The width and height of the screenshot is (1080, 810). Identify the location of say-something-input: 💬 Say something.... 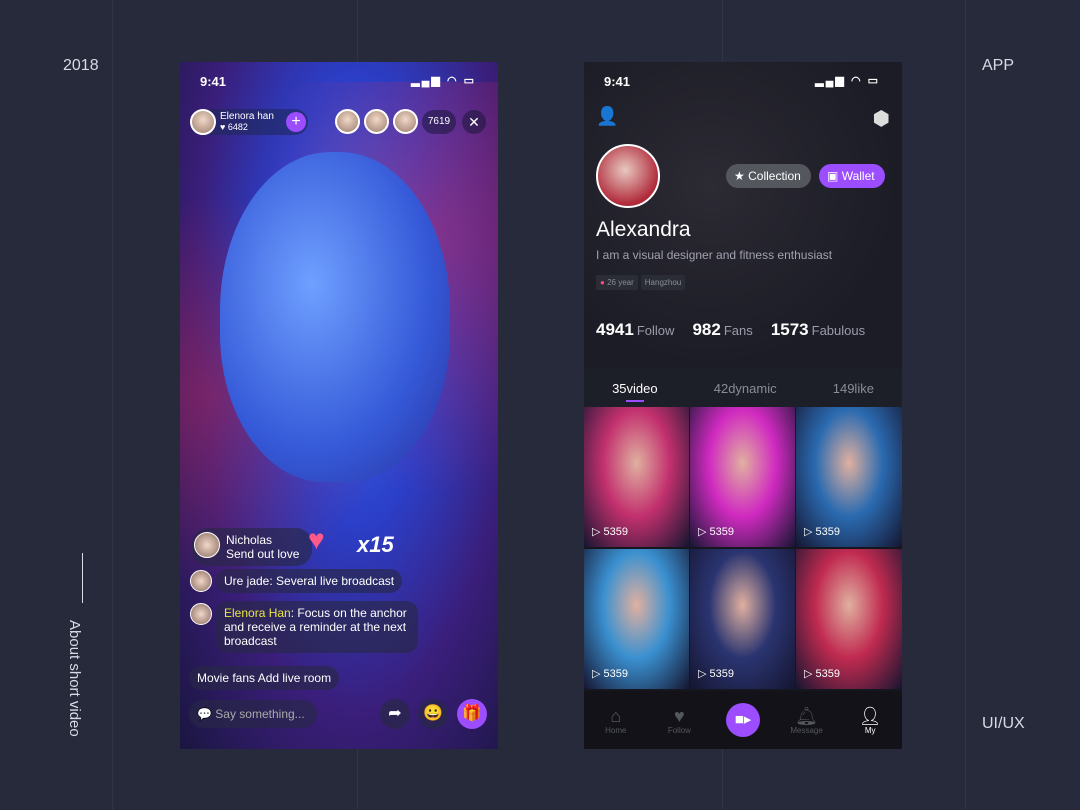
(253, 714).